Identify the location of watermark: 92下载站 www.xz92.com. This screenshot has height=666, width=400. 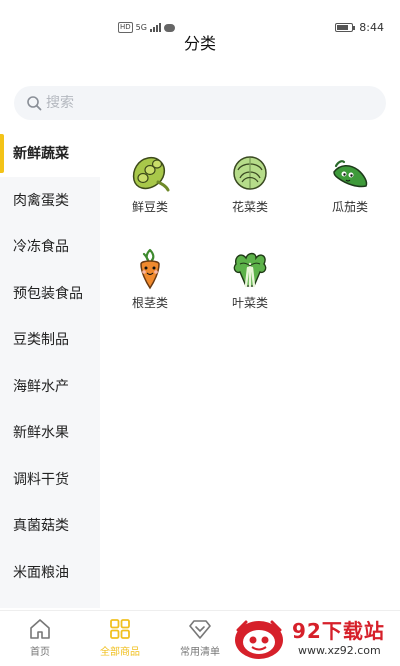
(316, 639).